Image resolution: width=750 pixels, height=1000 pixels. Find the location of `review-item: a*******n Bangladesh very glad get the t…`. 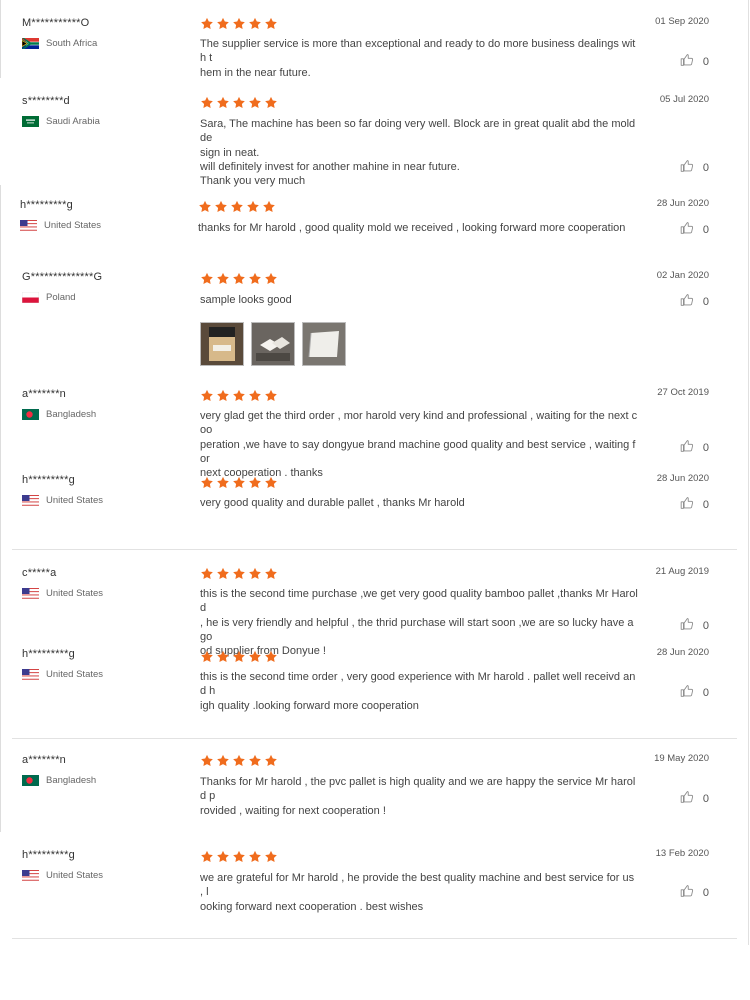

review-item: a*******n Bangladesh very glad get the t… is located at coordinates (375, 429).